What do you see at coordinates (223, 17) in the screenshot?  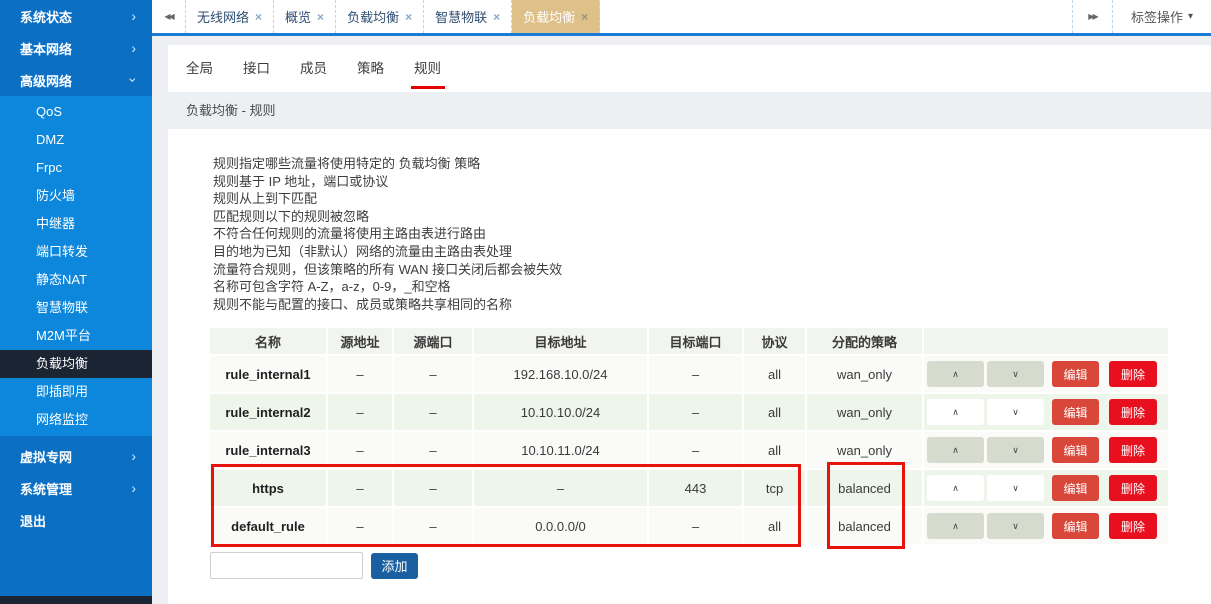 I see `tab-label: 无线网络` at bounding box center [223, 17].